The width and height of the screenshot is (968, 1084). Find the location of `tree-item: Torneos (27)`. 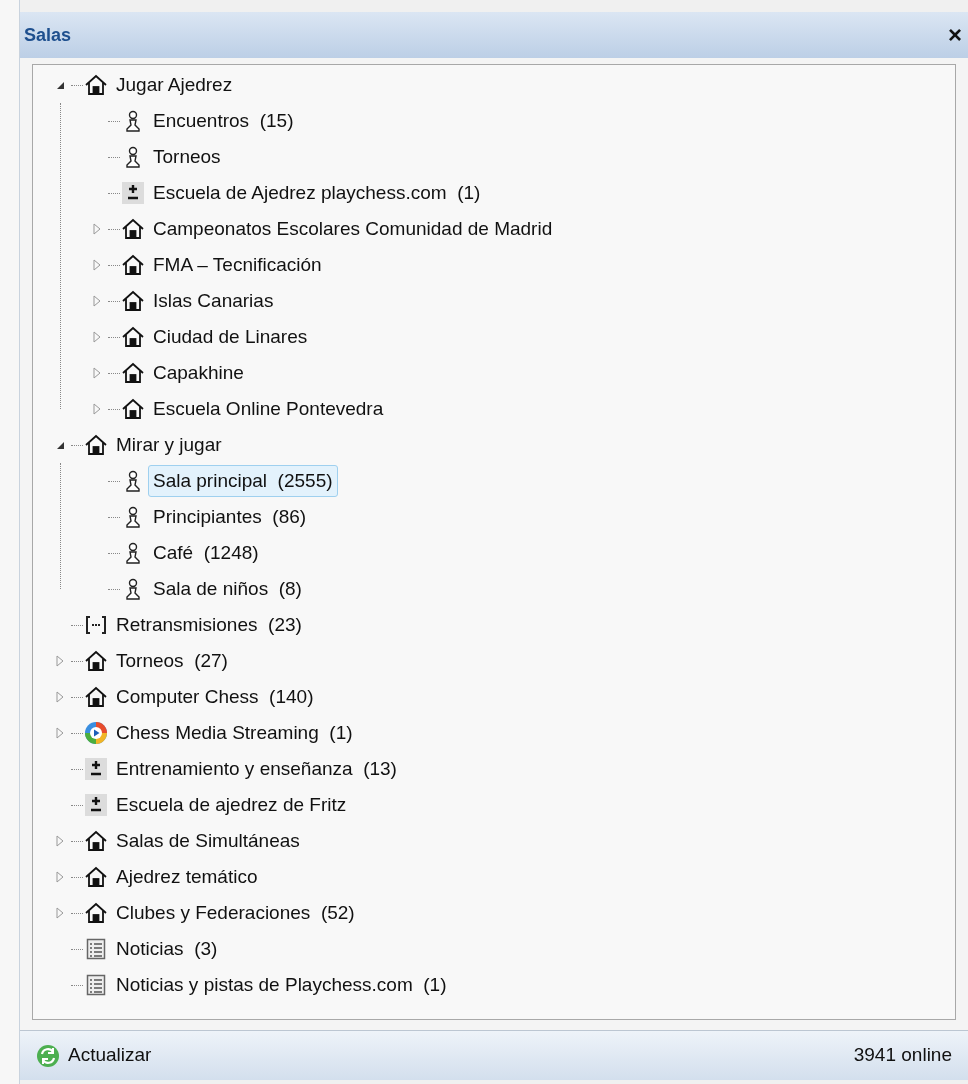

tree-item: Torneos (27) is located at coordinates (172, 661).